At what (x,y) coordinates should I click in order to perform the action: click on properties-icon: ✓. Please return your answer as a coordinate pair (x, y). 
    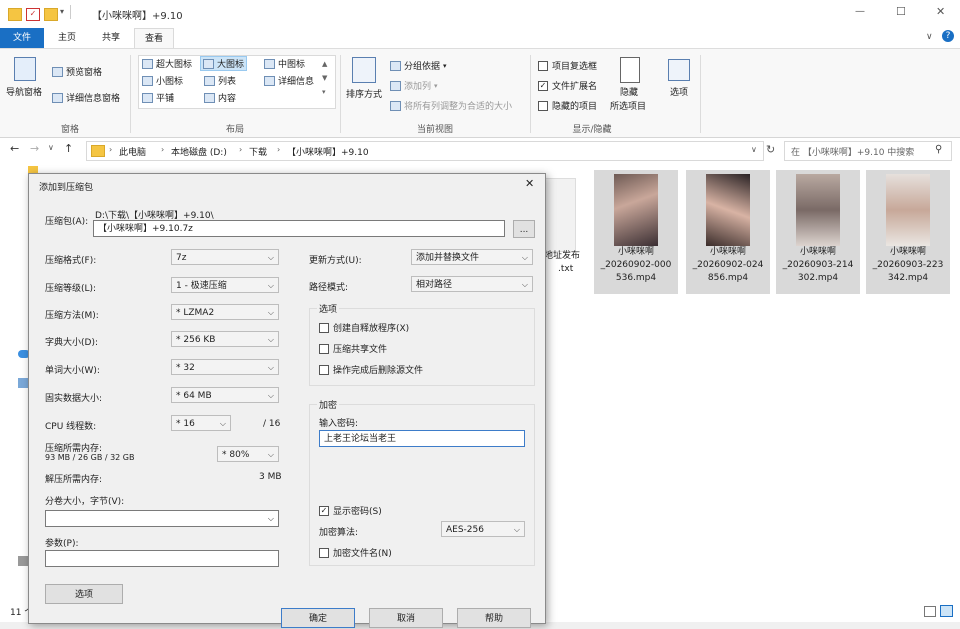
    Looking at the image, I should click on (33, 14).